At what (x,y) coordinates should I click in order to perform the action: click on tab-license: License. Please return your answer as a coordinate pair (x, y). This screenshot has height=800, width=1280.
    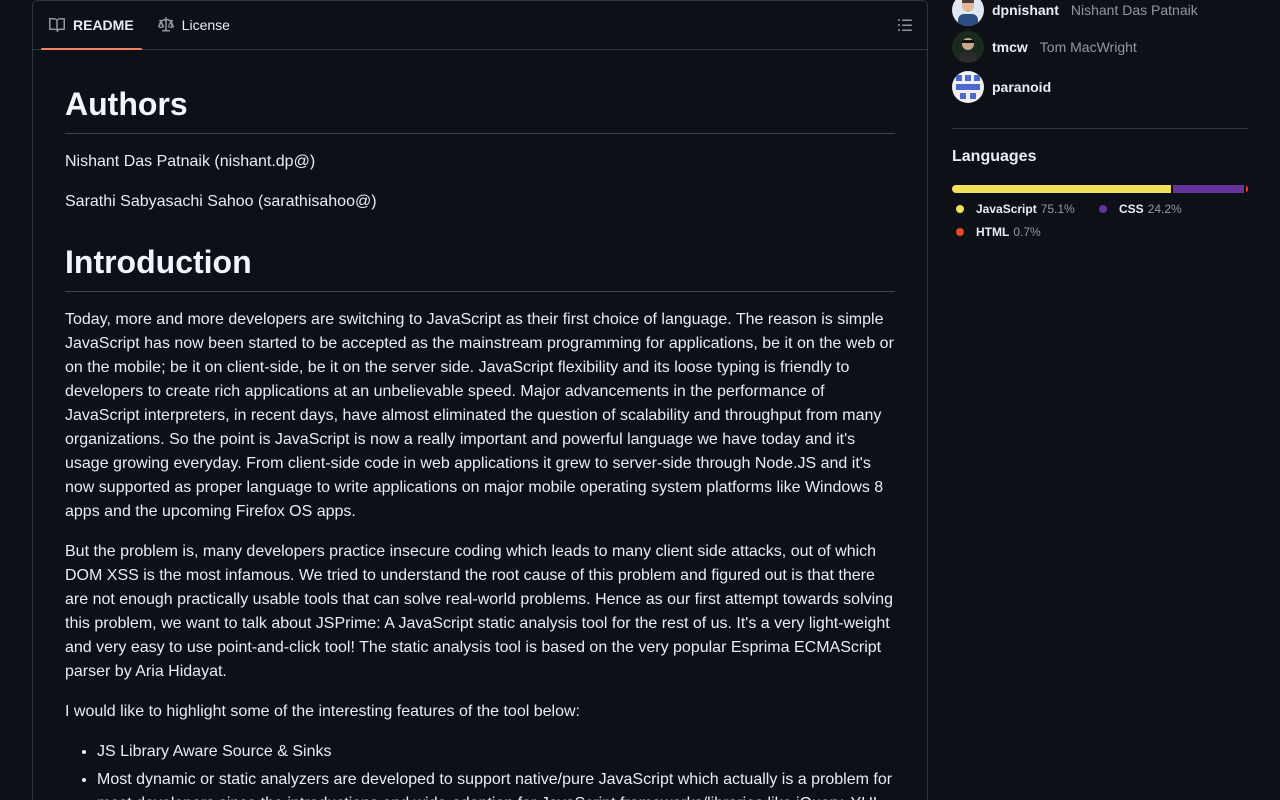
    Looking at the image, I should click on (194, 25).